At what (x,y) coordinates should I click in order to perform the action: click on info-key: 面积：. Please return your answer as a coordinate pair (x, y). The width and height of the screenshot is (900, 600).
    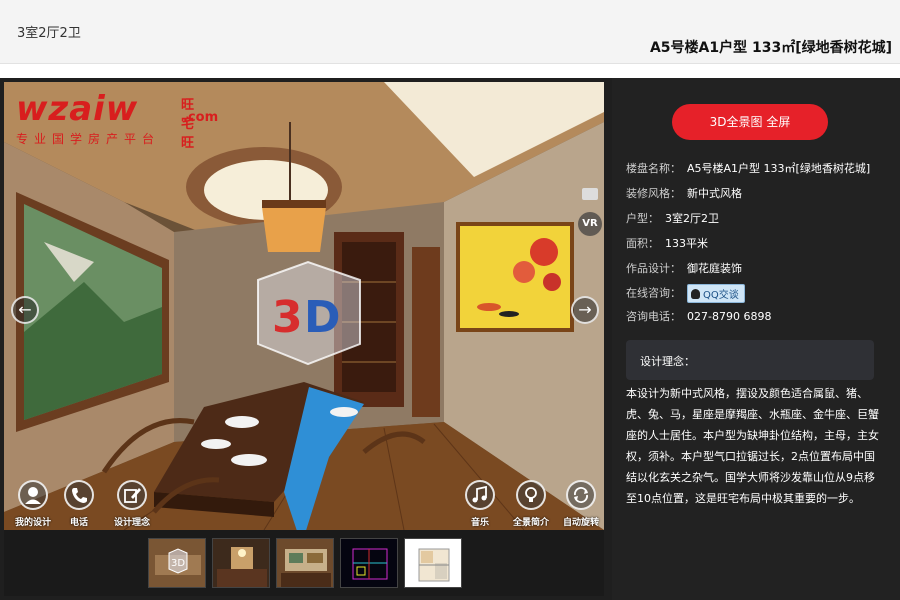
    Looking at the image, I should click on (642, 243).